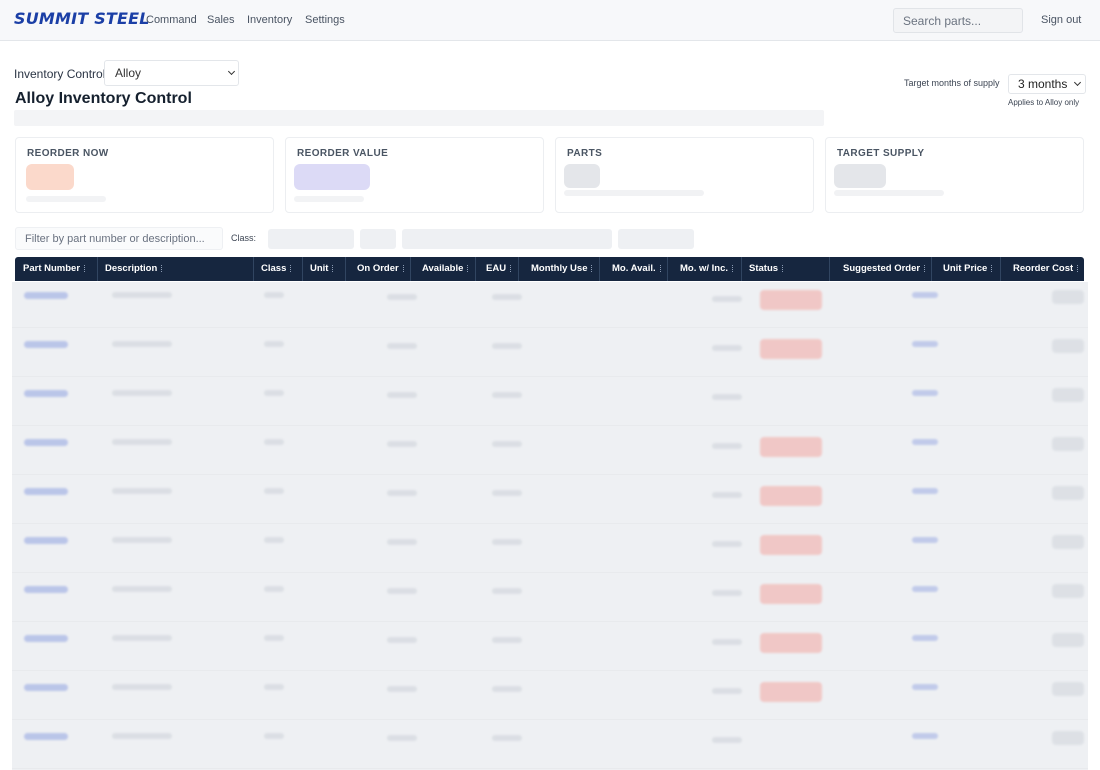 The image size is (1100, 770). Describe the element at coordinates (1044, 102) in the screenshot. I see `applies-note: Applies to Alloy only` at that location.